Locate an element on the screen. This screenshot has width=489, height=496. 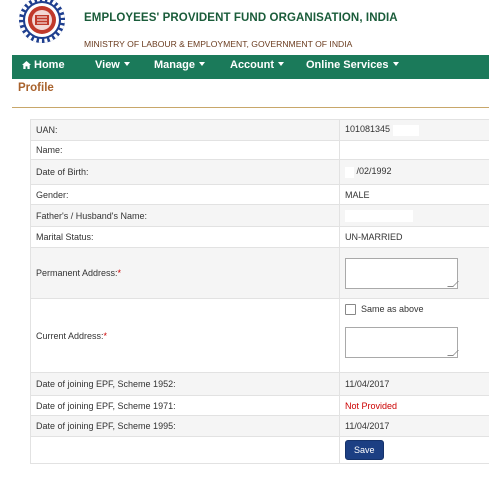
doj-1952-value: 11/04/2017 is located at coordinates (414, 384).